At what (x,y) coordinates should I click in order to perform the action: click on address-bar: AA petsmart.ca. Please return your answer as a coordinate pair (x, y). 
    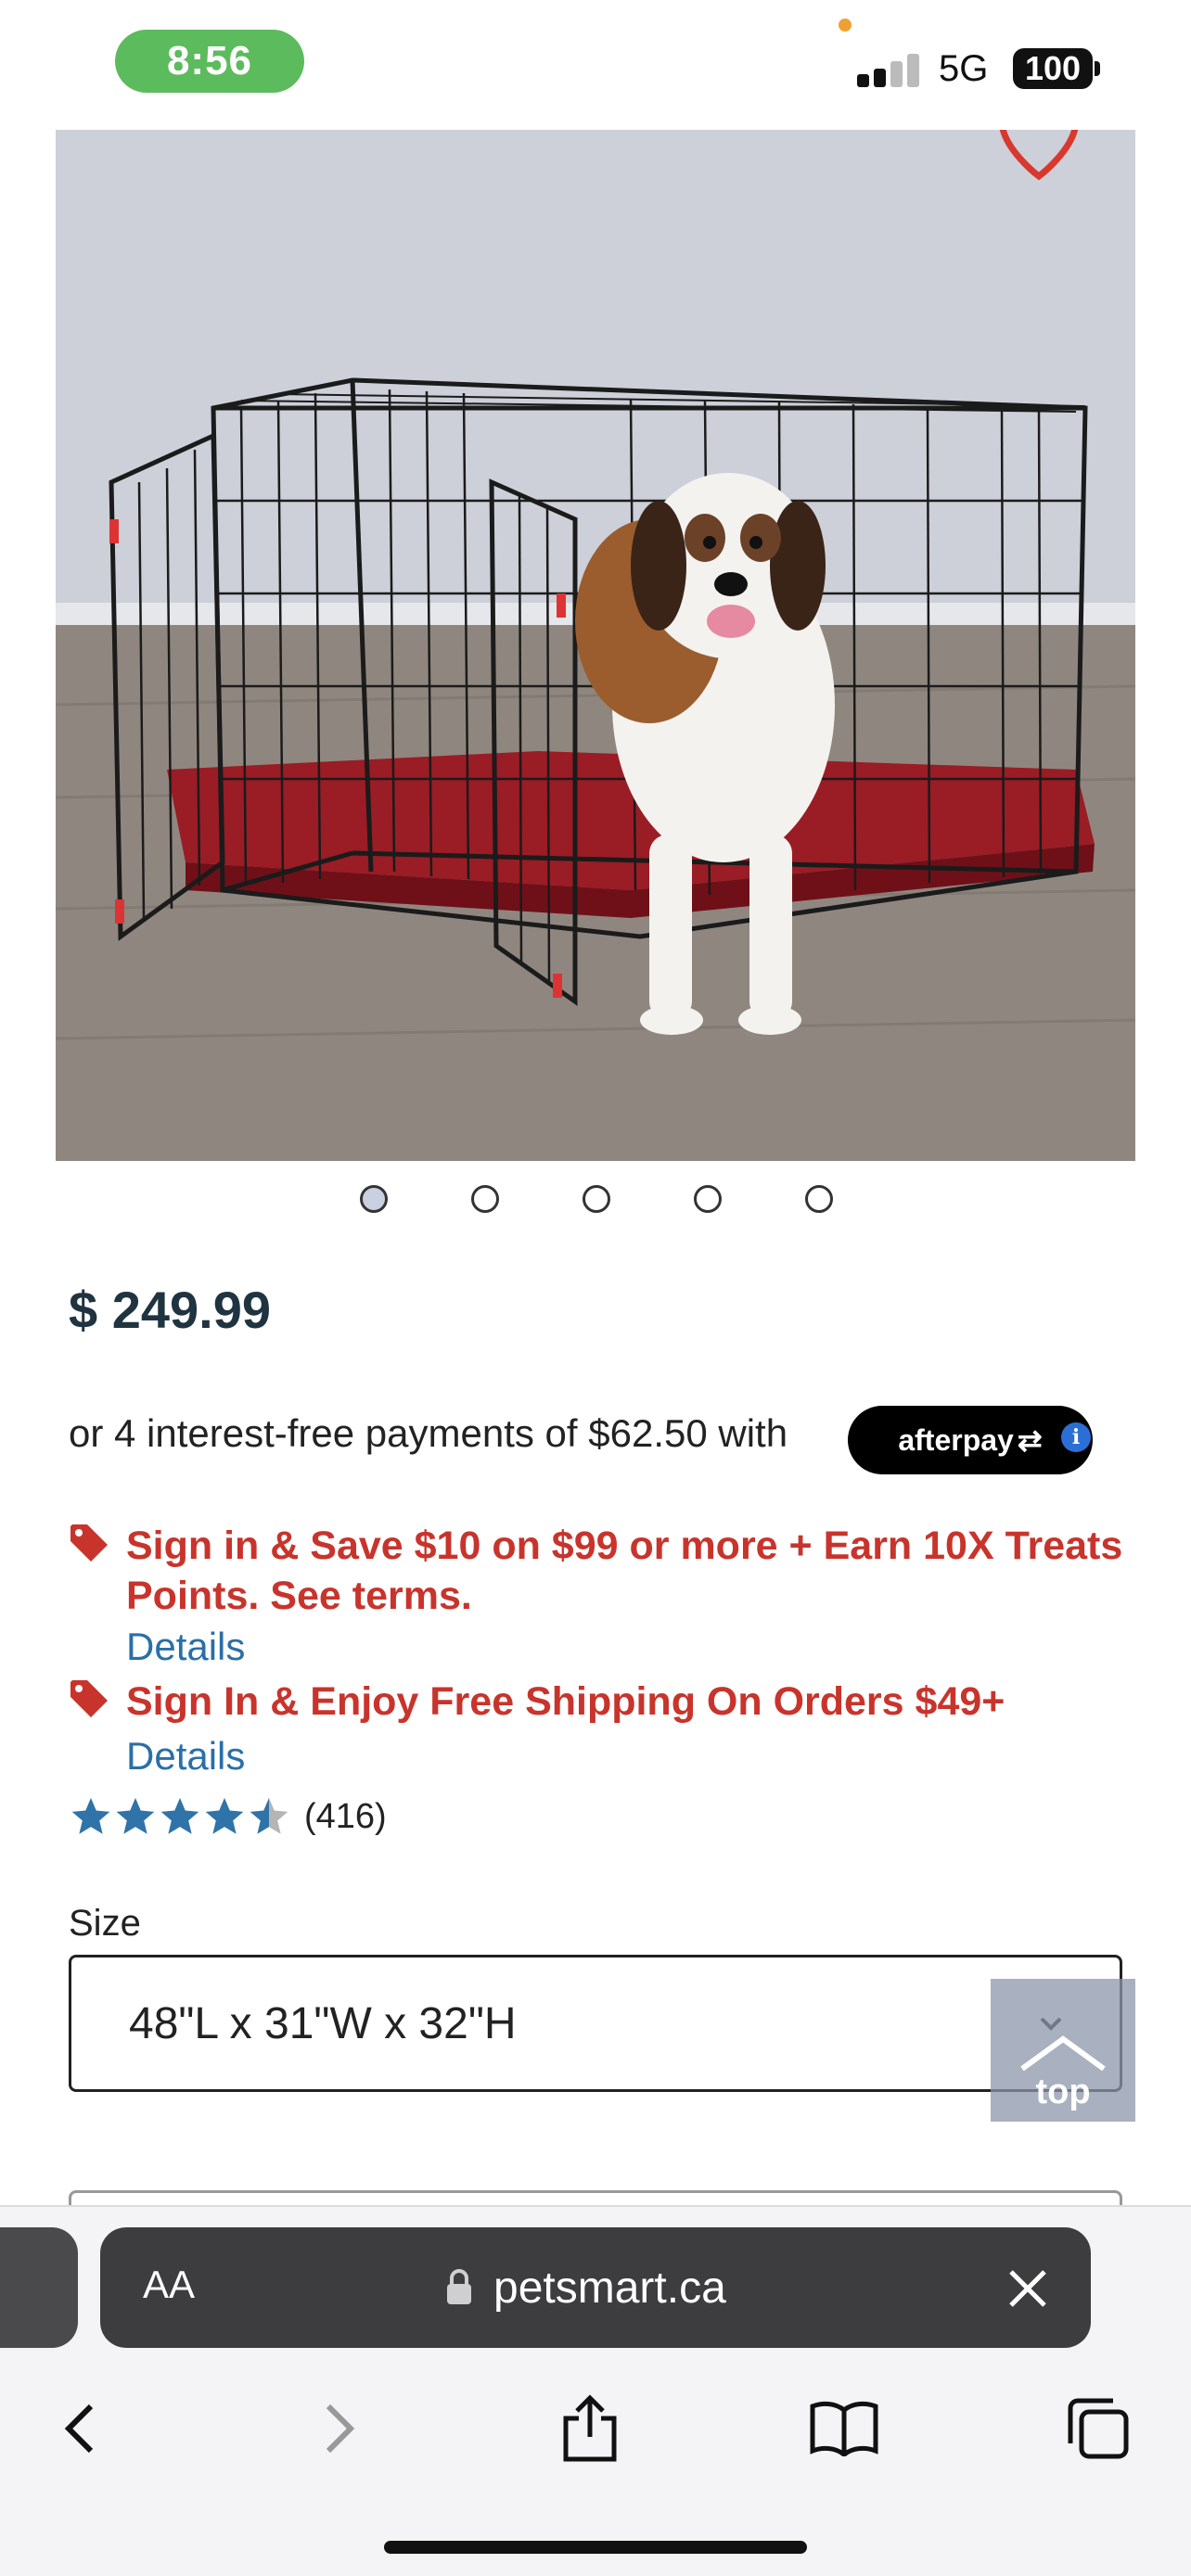
    Looking at the image, I should click on (595, 2287).